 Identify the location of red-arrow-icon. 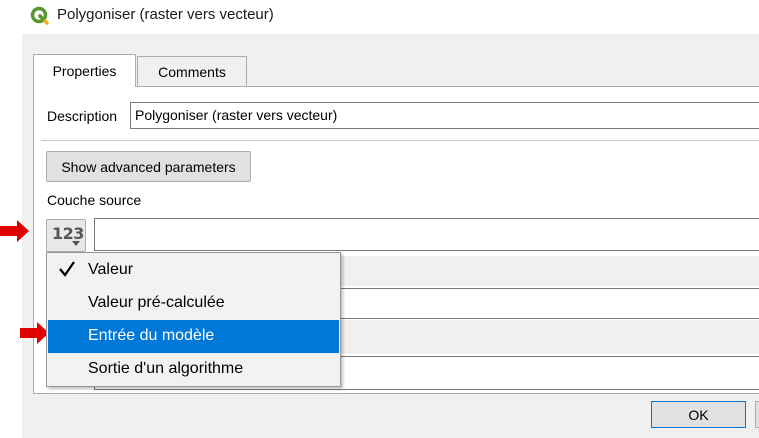
(14, 231).